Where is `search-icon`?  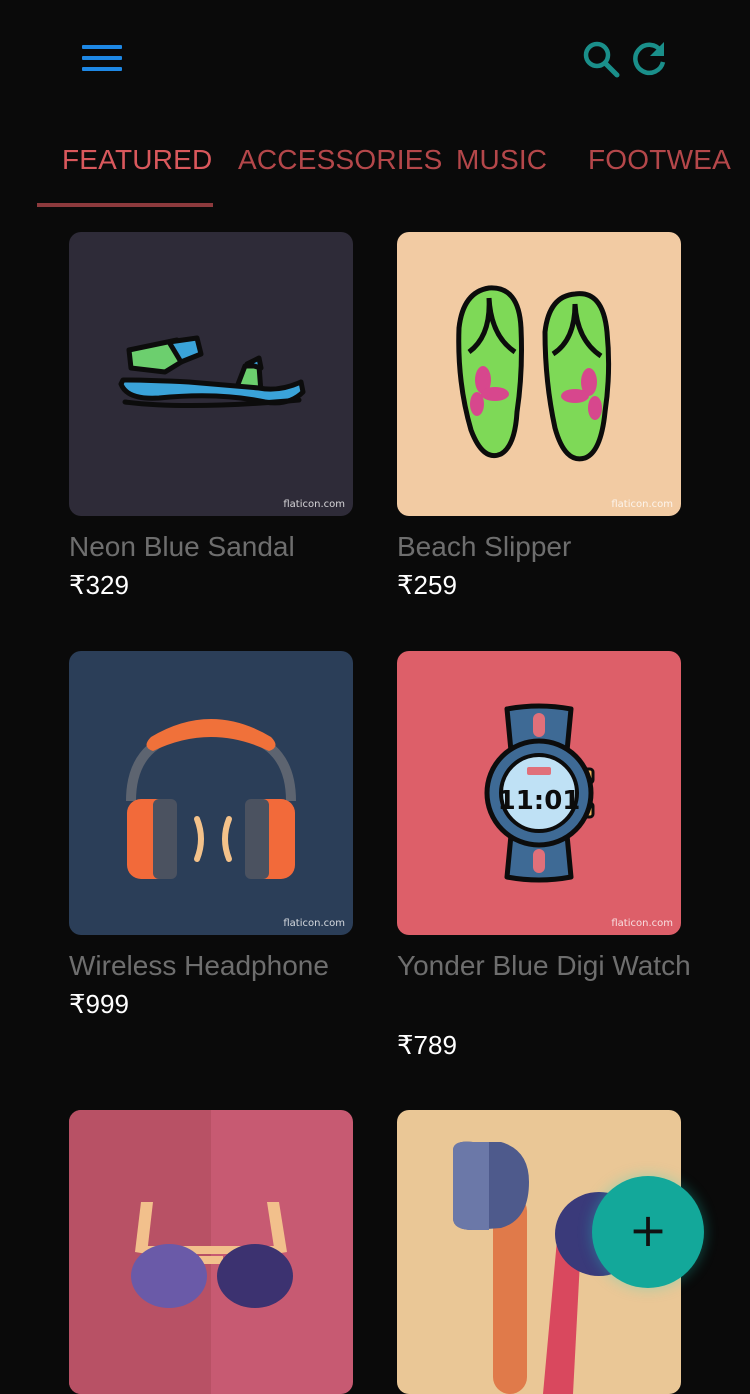
search-icon is located at coordinates (601, 59).